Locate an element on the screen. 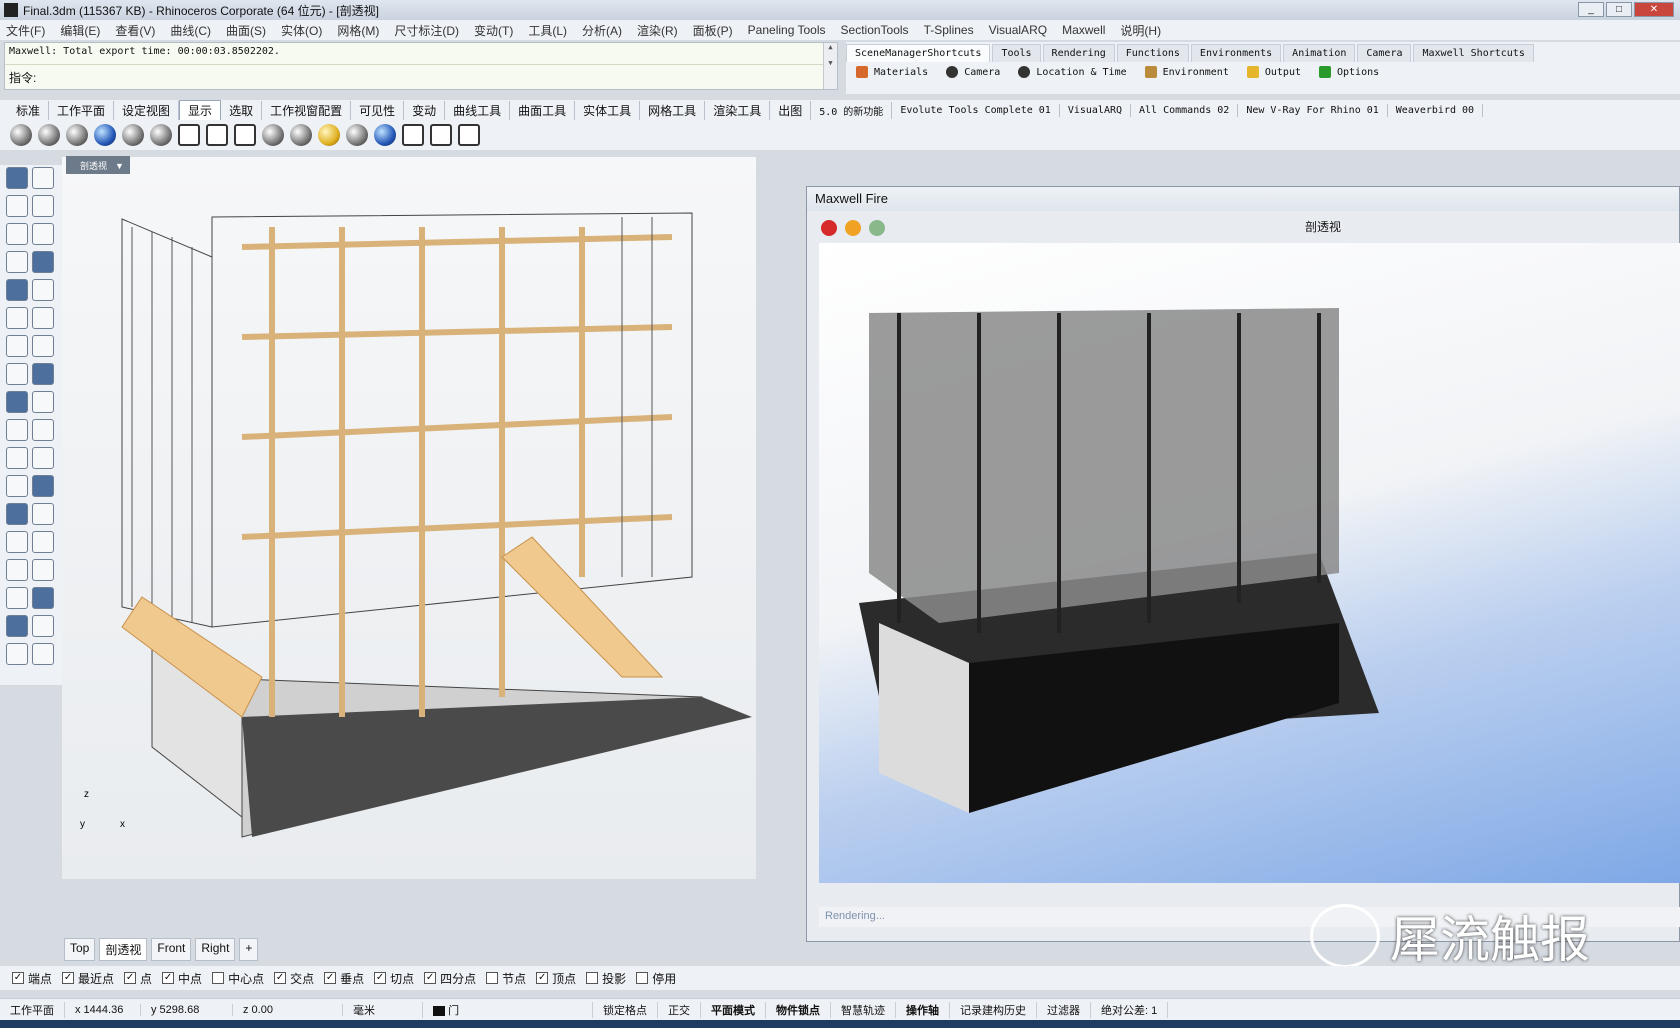 Image resolution: width=1680 pixels, height=1028 pixels. maxwell-tool-4: Environment is located at coordinates (1186, 72).